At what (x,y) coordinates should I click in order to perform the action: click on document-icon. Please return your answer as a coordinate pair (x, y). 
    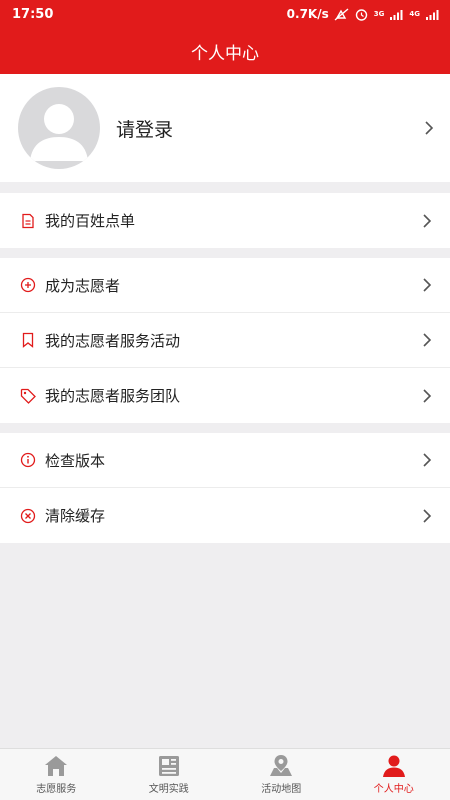
    Looking at the image, I should click on (28, 220).